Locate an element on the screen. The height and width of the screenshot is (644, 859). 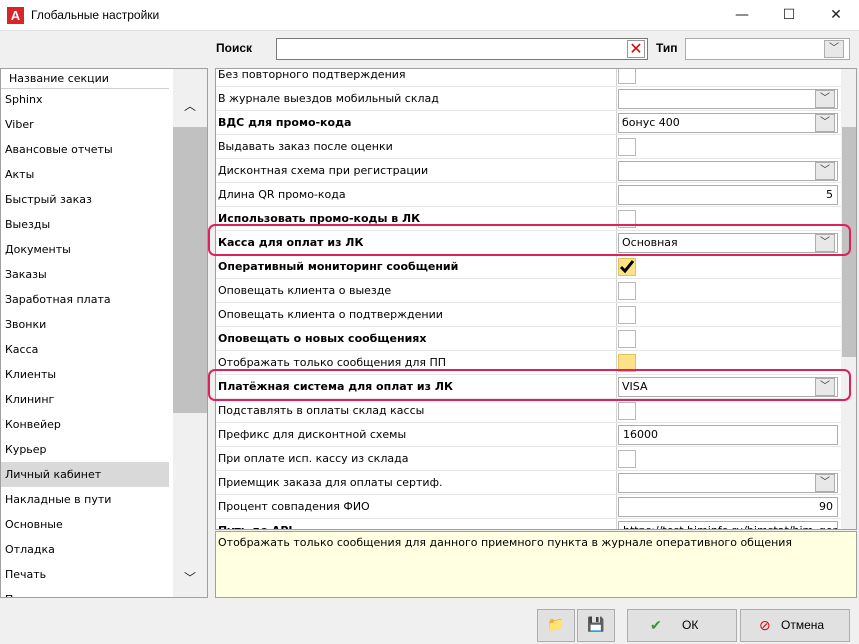
setting-row: Процент совпадения ФИО 90 is located at coordinates (528, 507).